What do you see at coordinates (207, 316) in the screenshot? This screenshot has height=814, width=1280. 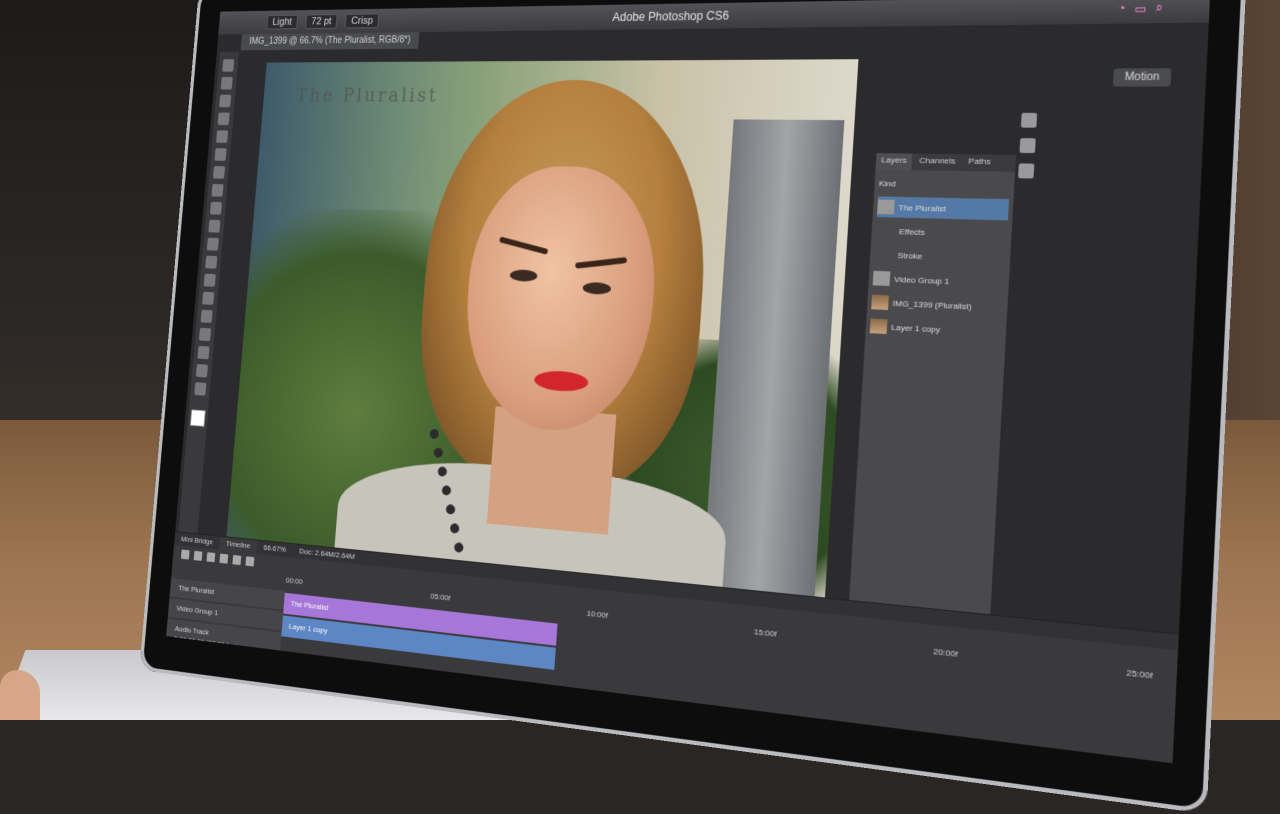 I see `type-tool-icon` at bounding box center [207, 316].